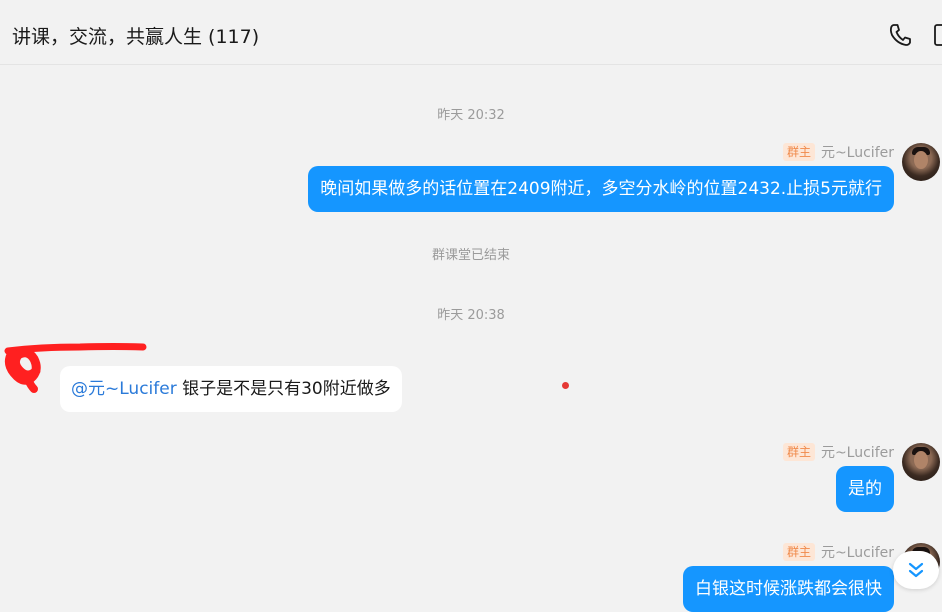 This screenshot has height=612, width=942. What do you see at coordinates (471, 115) in the screenshot?
I see `time-separator: 昨天 20:32` at bounding box center [471, 115].